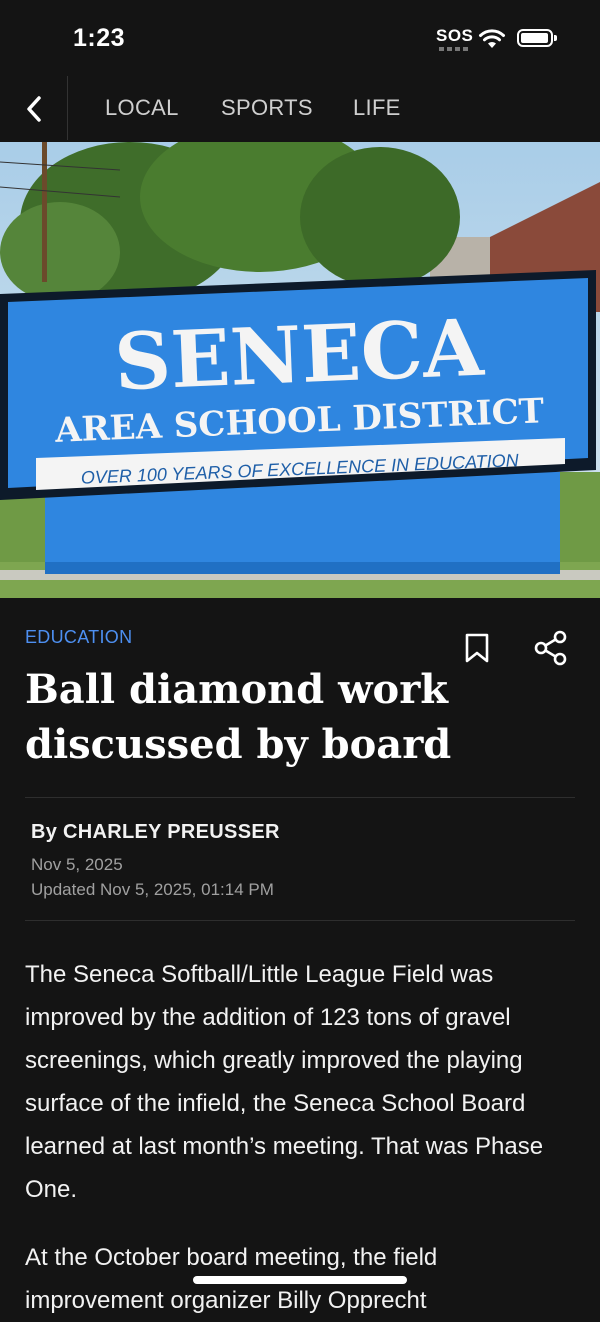 The height and width of the screenshot is (1322, 600). I want to click on sign-title: SENECA, so click(300, 356).